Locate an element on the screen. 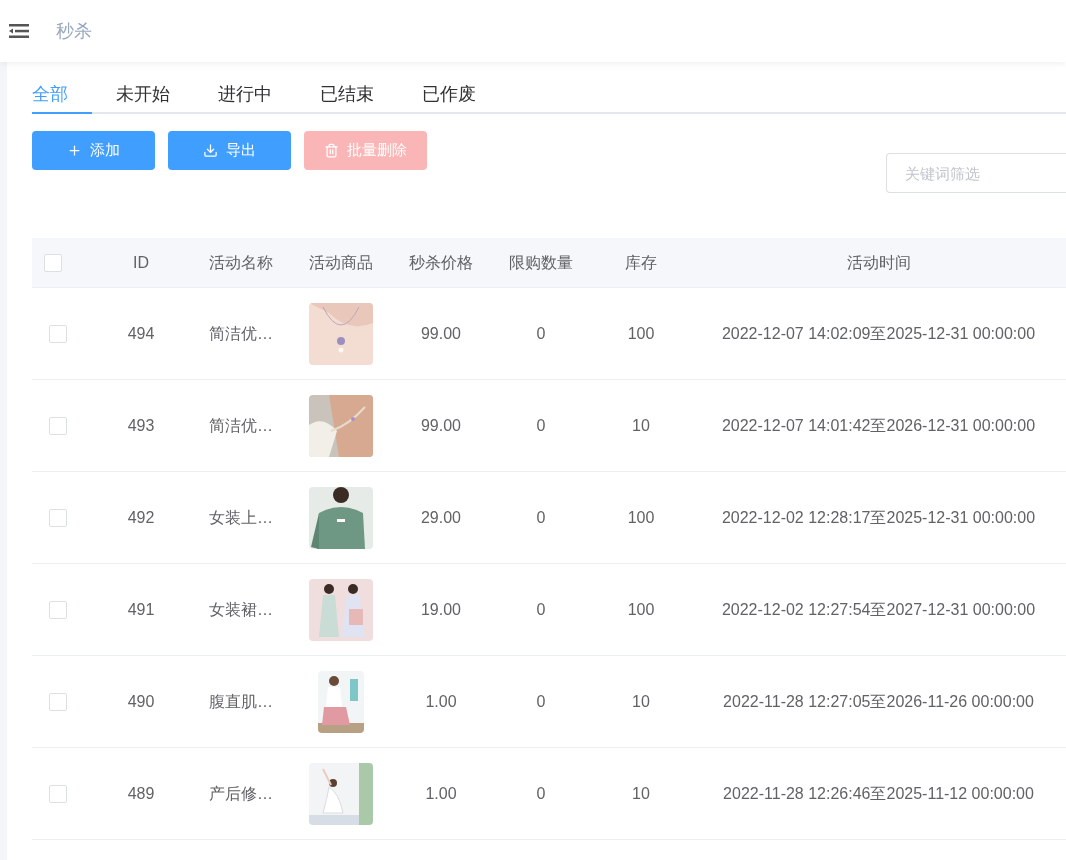 The height and width of the screenshot is (860, 1066). table-cell-text: 494 is located at coordinates (141, 333).